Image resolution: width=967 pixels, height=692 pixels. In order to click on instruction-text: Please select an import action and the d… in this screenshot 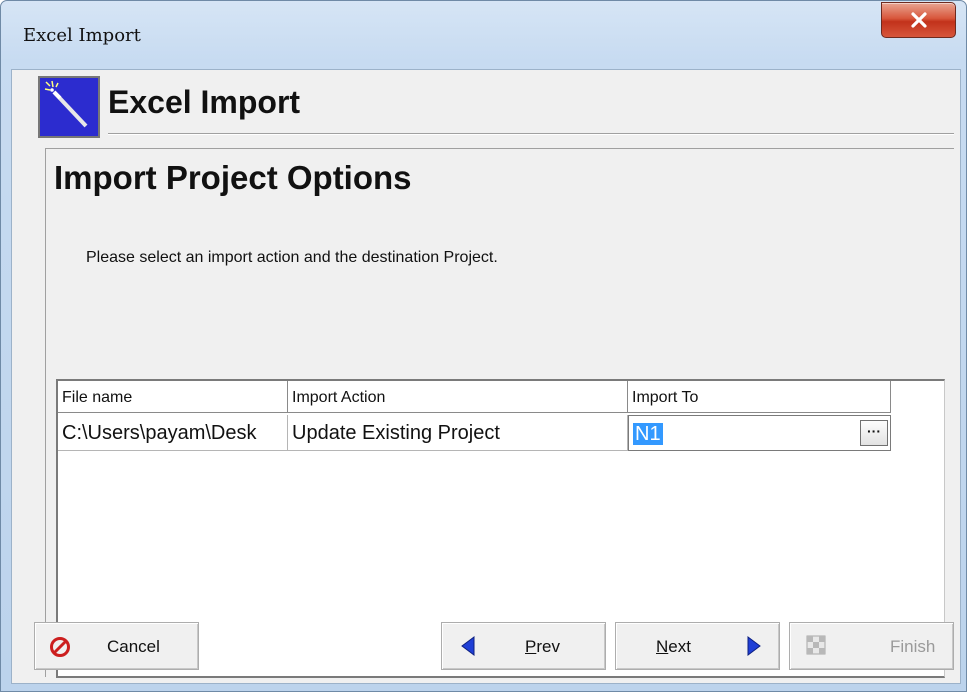, I will do `click(292, 257)`.